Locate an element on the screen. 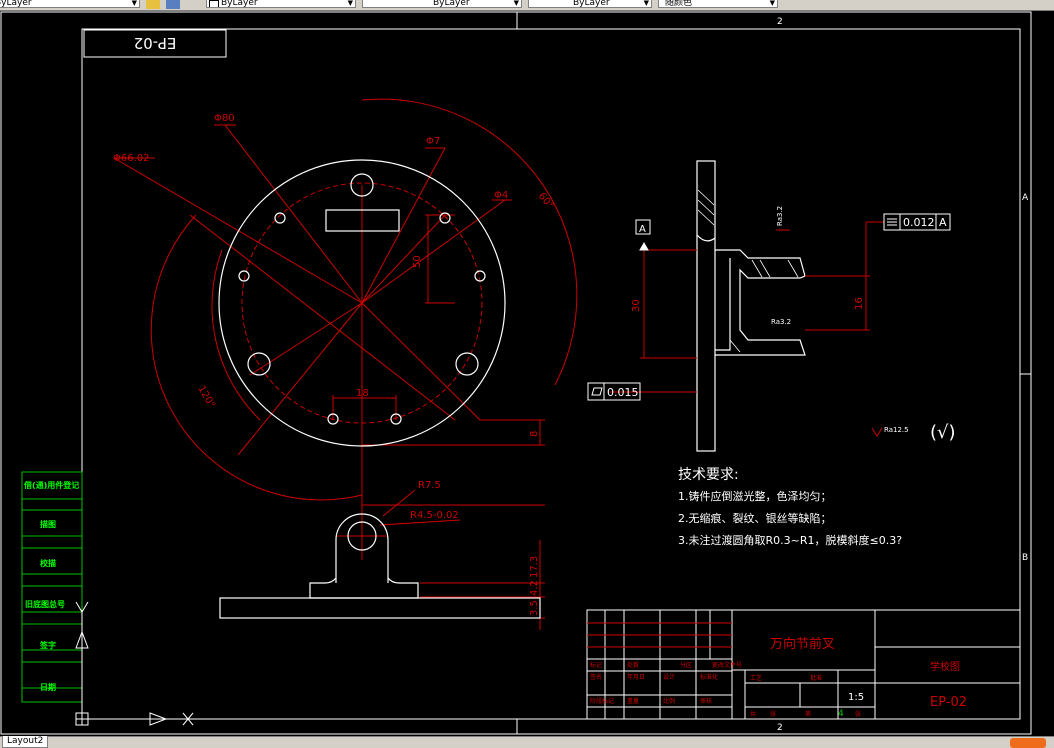  gdt-position-datum: A is located at coordinates (943, 222).